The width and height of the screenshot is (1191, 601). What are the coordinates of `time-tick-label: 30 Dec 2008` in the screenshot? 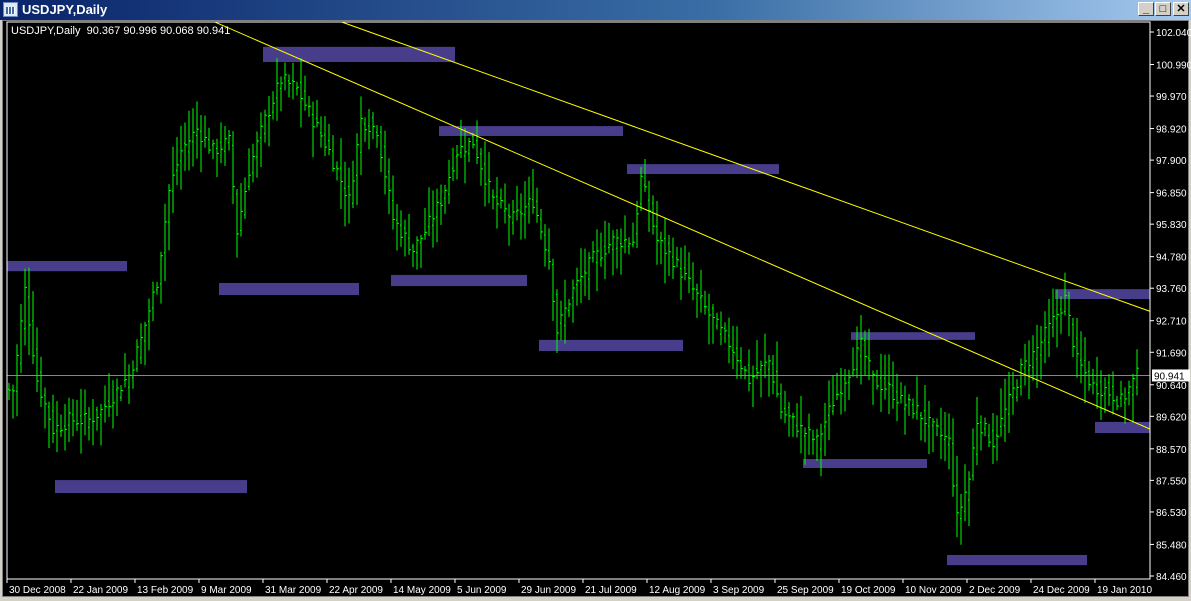 It's located at (37, 590).